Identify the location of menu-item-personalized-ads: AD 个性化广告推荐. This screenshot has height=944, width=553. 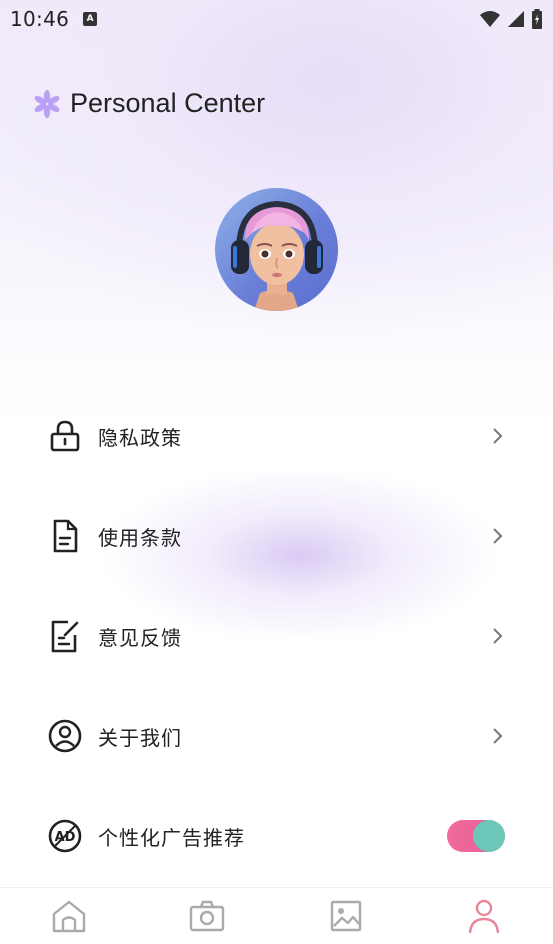
(276, 836).